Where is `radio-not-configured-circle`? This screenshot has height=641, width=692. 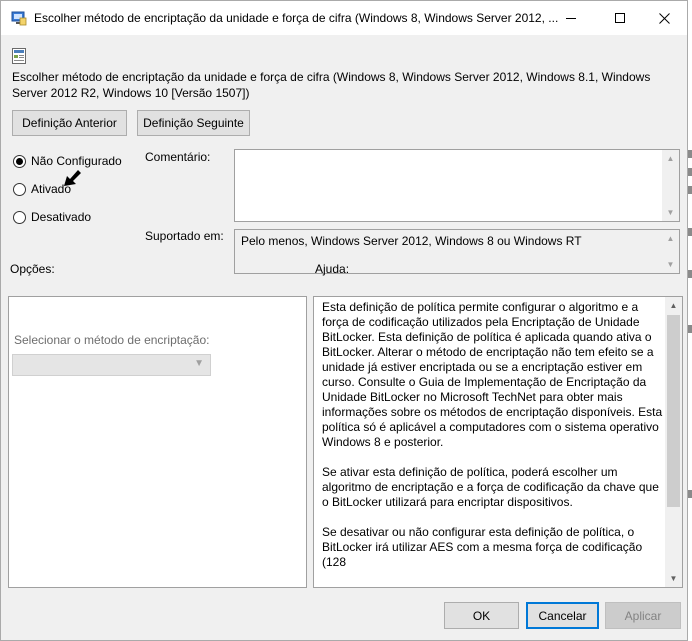 radio-not-configured-circle is located at coordinates (19, 161).